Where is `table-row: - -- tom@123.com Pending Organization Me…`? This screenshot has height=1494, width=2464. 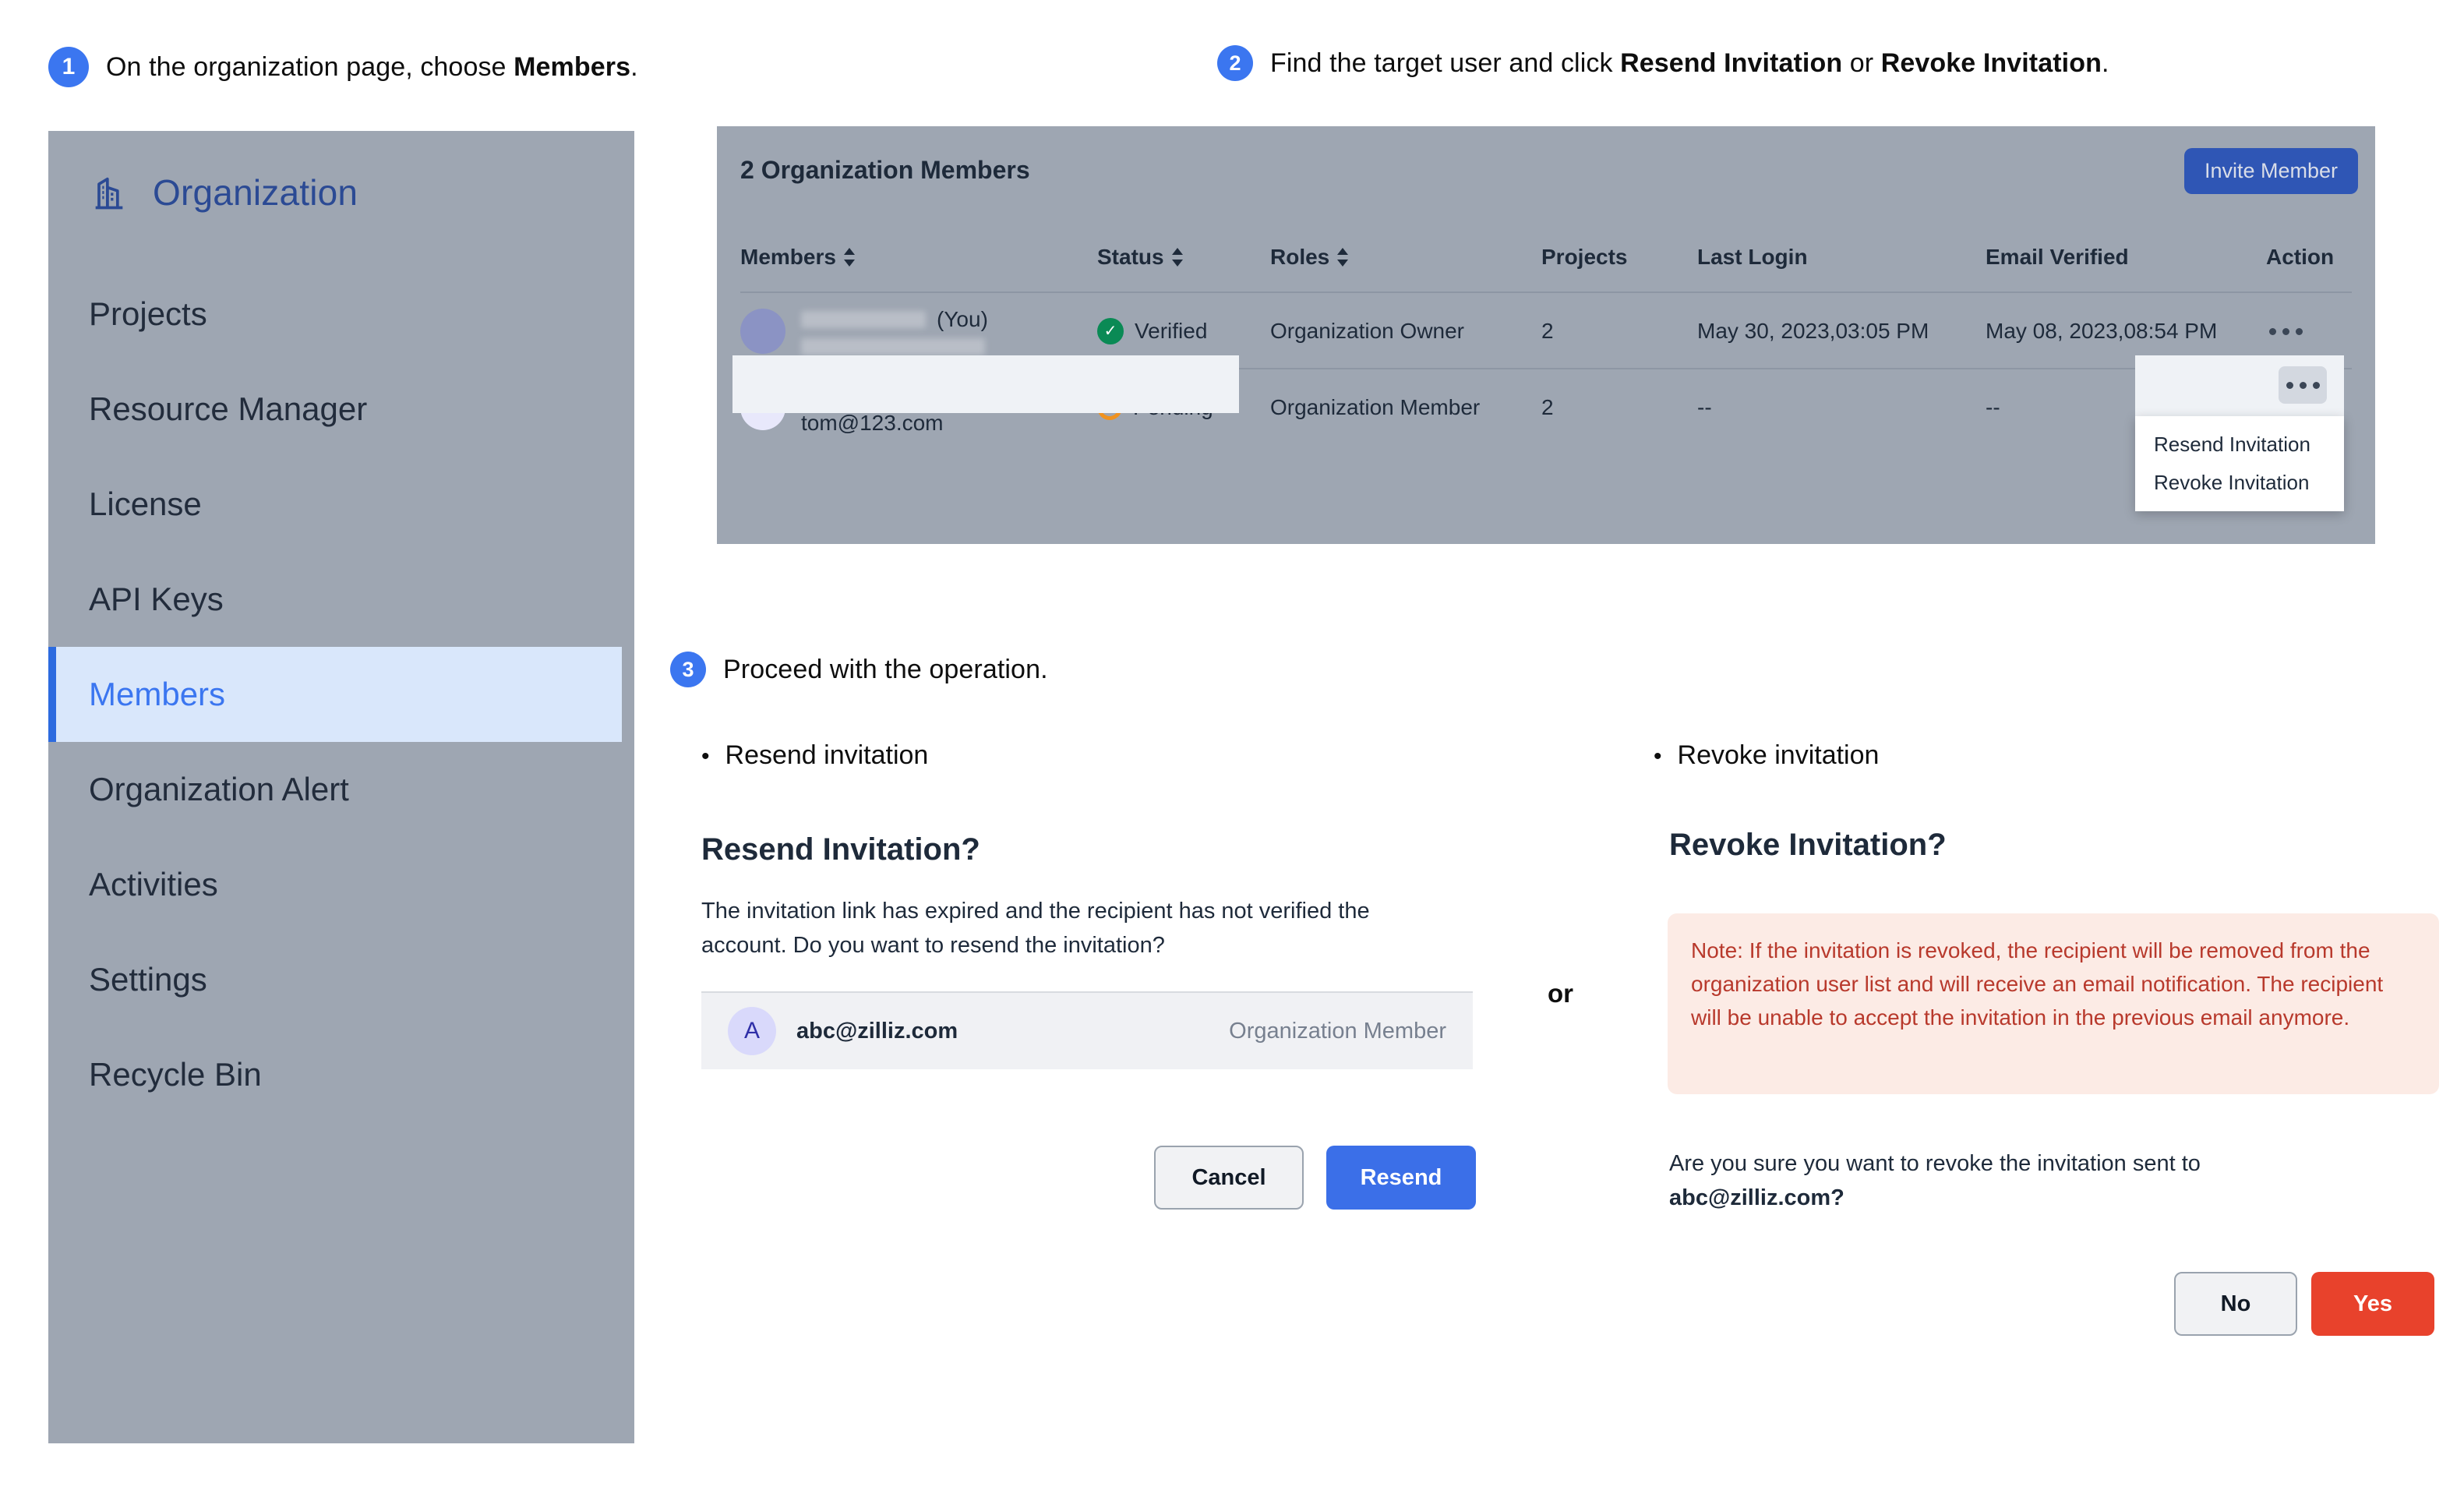
table-row: - -- tom@123.com Pending Organization Me… is located at coordinates (1546, 406).